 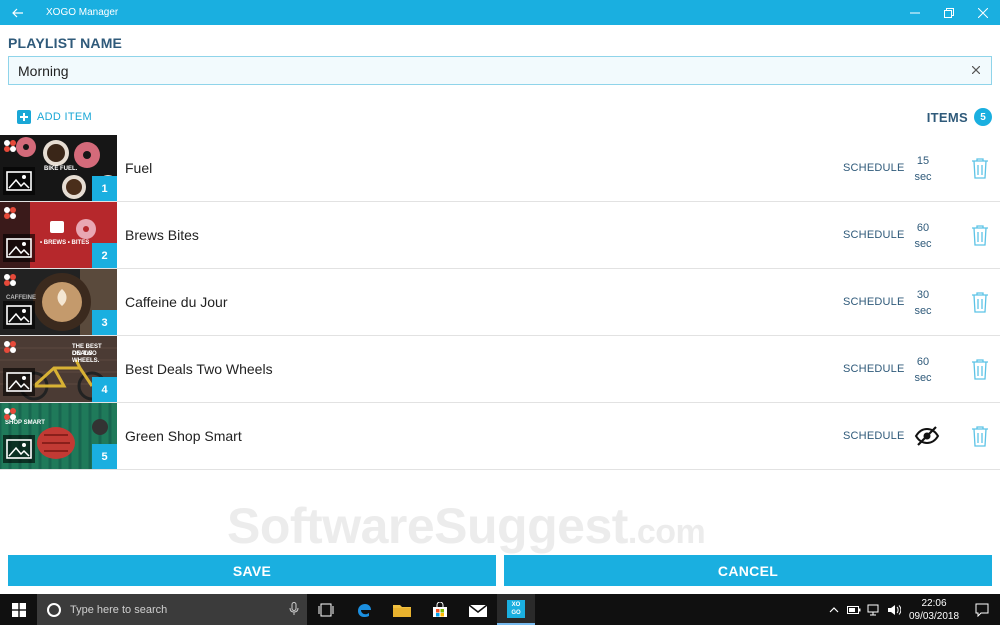 I want to click on start-button, so click(x=18, y=609).